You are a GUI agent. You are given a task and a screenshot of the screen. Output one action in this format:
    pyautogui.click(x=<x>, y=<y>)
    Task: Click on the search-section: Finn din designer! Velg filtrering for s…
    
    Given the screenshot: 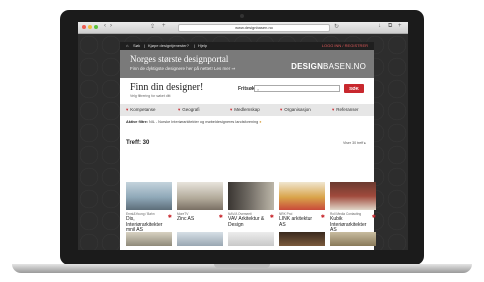 What is the action you would take?
    pyautogui.click(x=247, y=91)
    